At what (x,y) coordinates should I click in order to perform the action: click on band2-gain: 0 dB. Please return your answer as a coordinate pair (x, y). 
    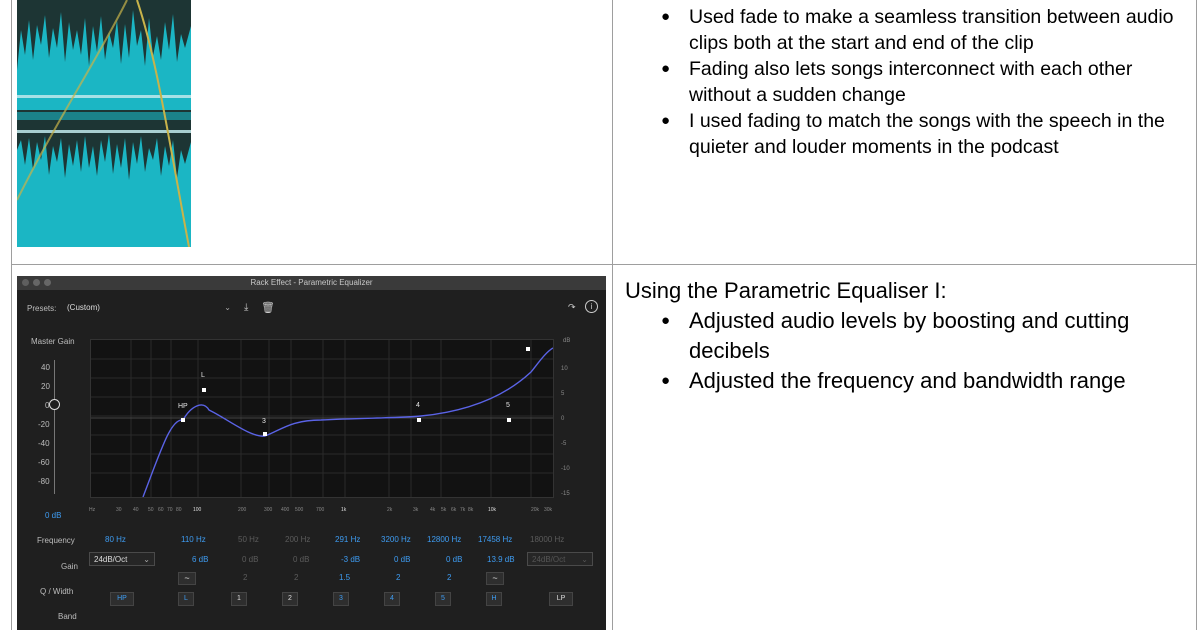
    Looking at the image, I should click on (301, 559).